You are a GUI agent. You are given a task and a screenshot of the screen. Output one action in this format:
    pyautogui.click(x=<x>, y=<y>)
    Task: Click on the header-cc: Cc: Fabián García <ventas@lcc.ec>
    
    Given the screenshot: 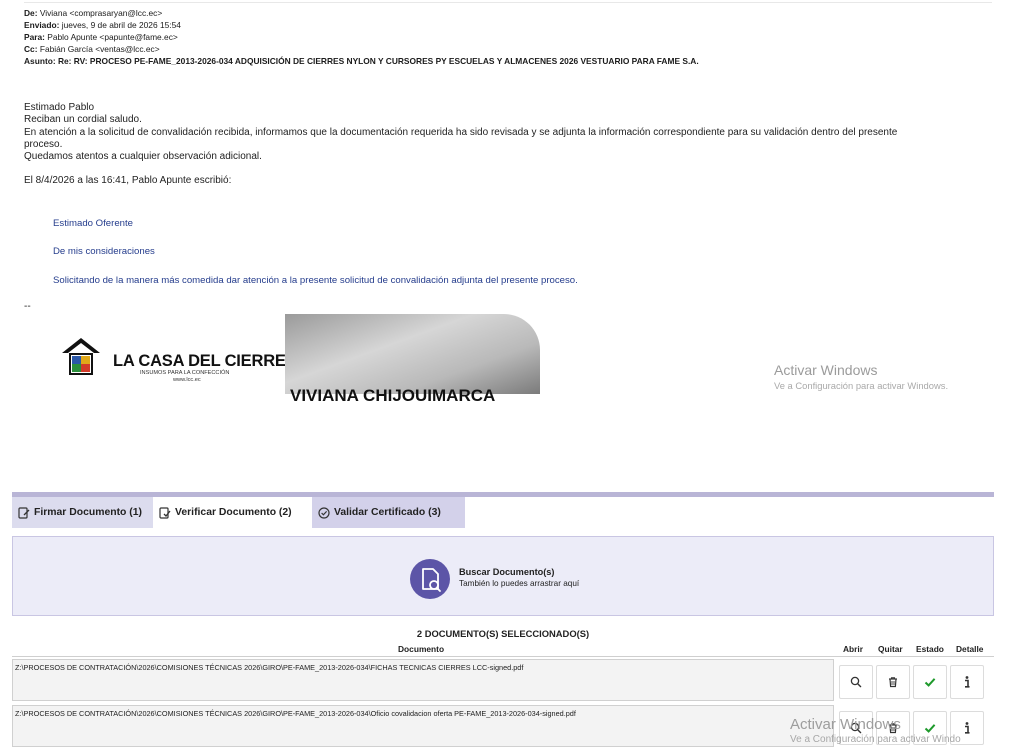 What is the action you would take?
    pyautogui.click(x=92, y=49)
    